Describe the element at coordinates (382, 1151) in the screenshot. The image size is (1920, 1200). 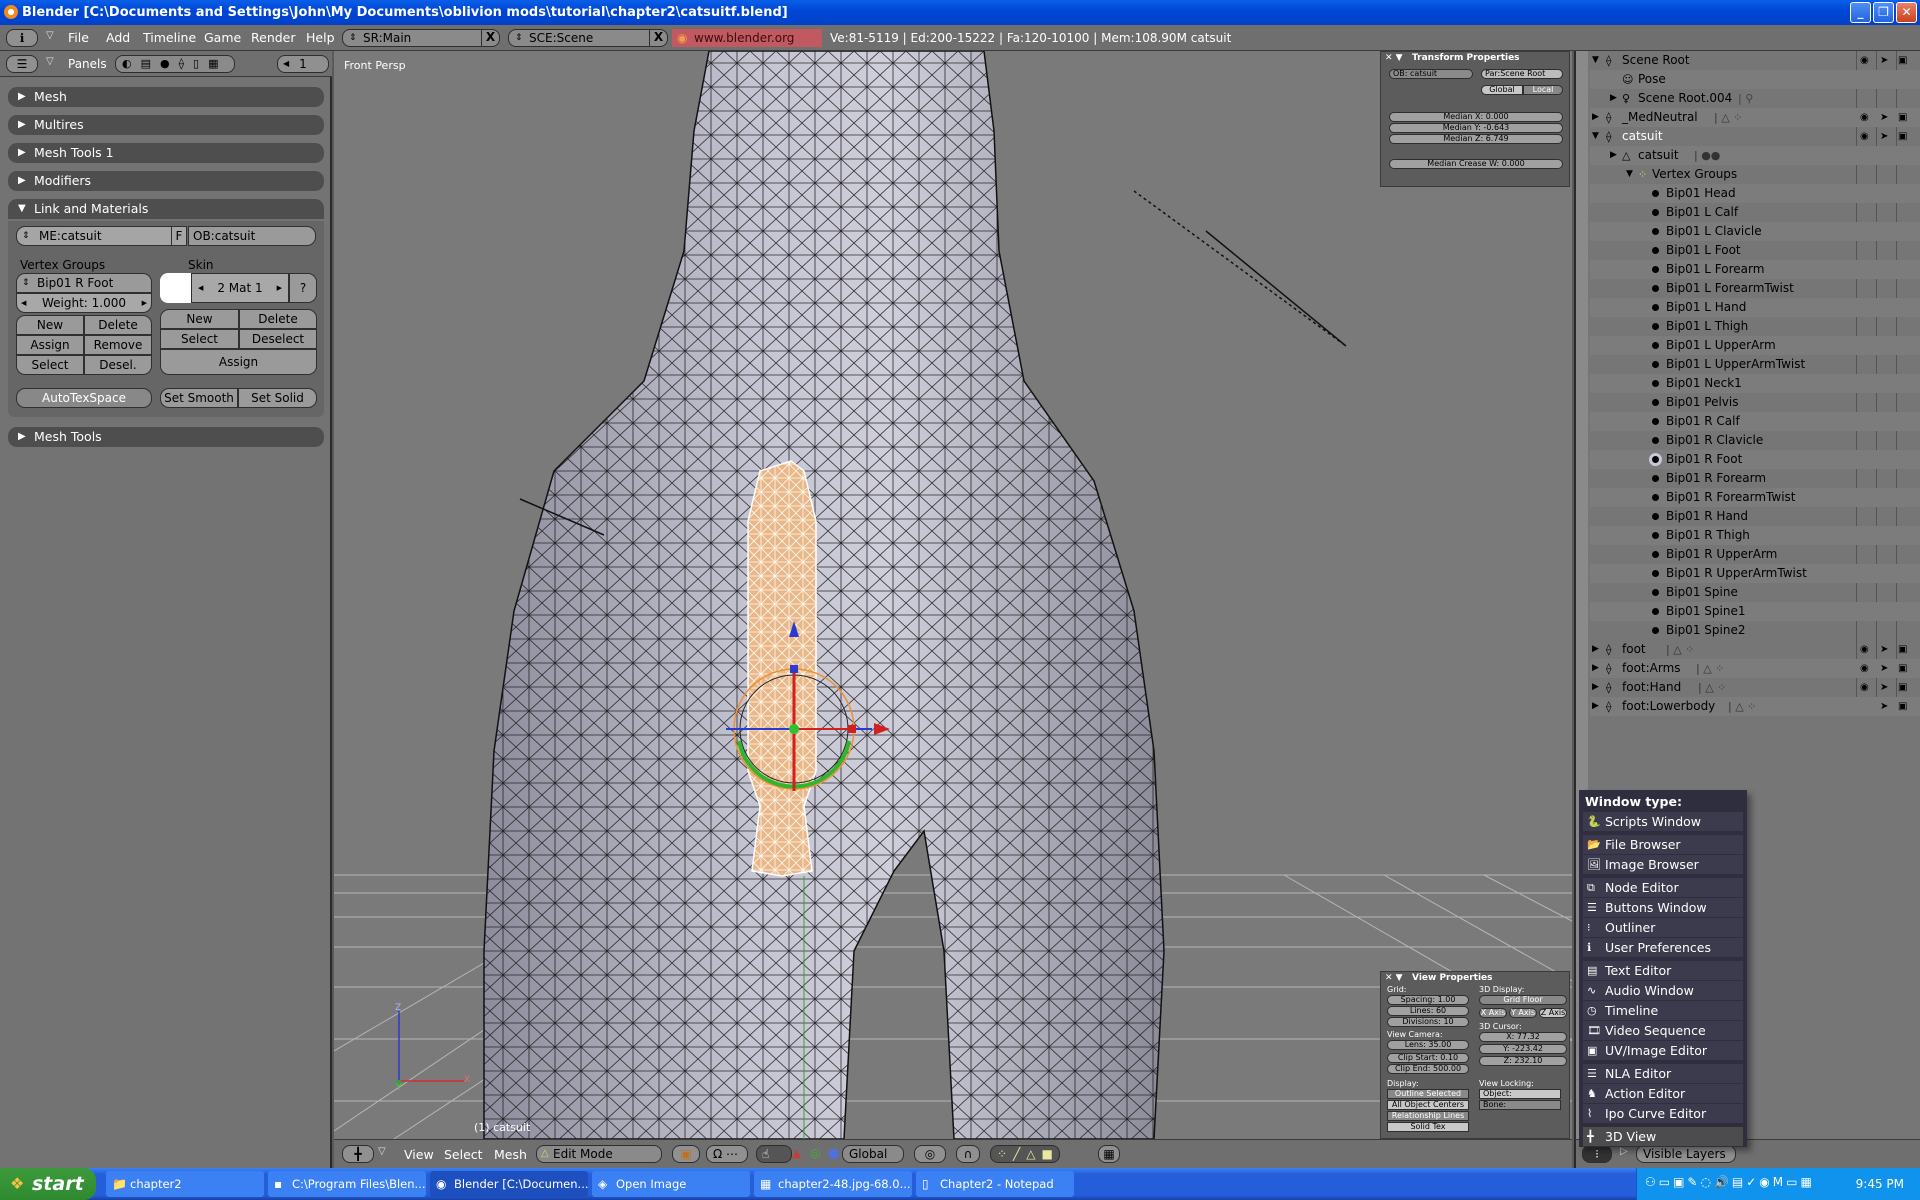
I see `collapse-menu-triangle-icon: ▽` at that location.